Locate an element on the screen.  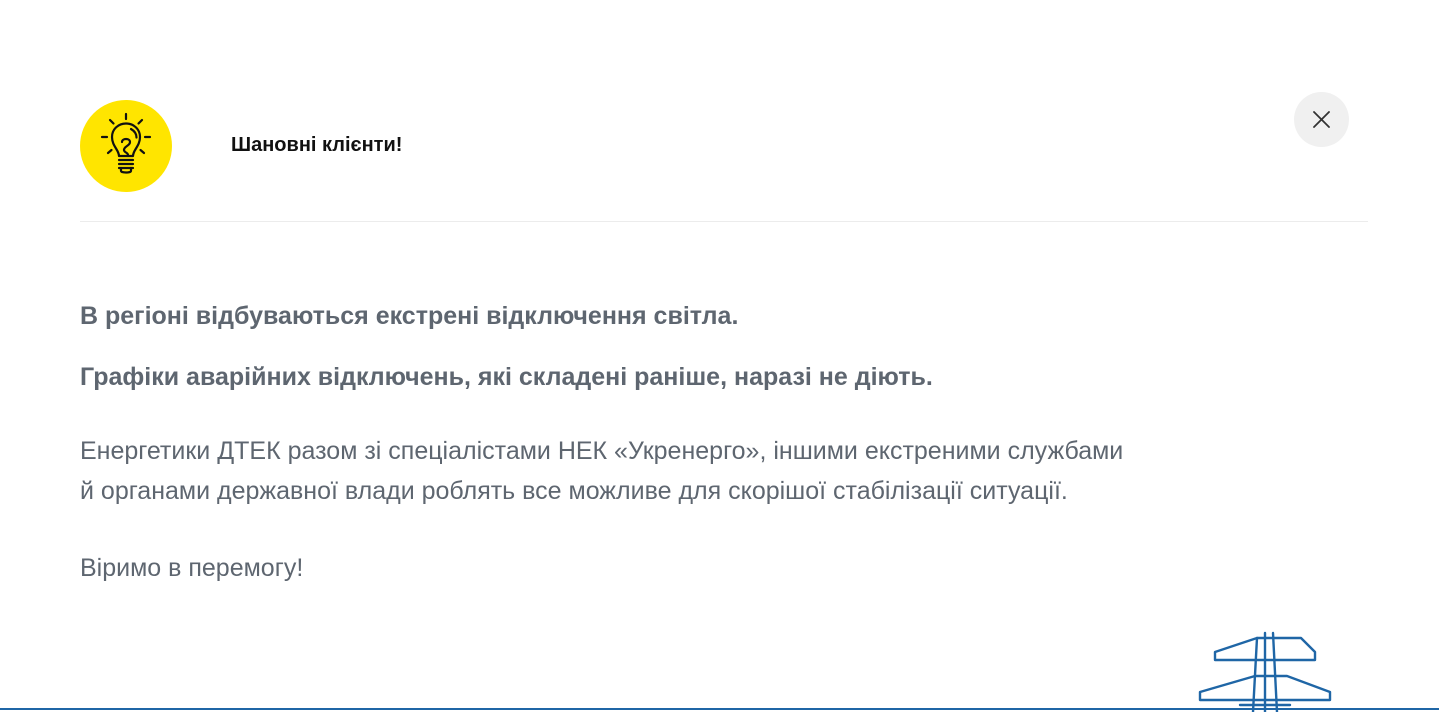
power-tower-icon is located at coordinates (1265, 671).